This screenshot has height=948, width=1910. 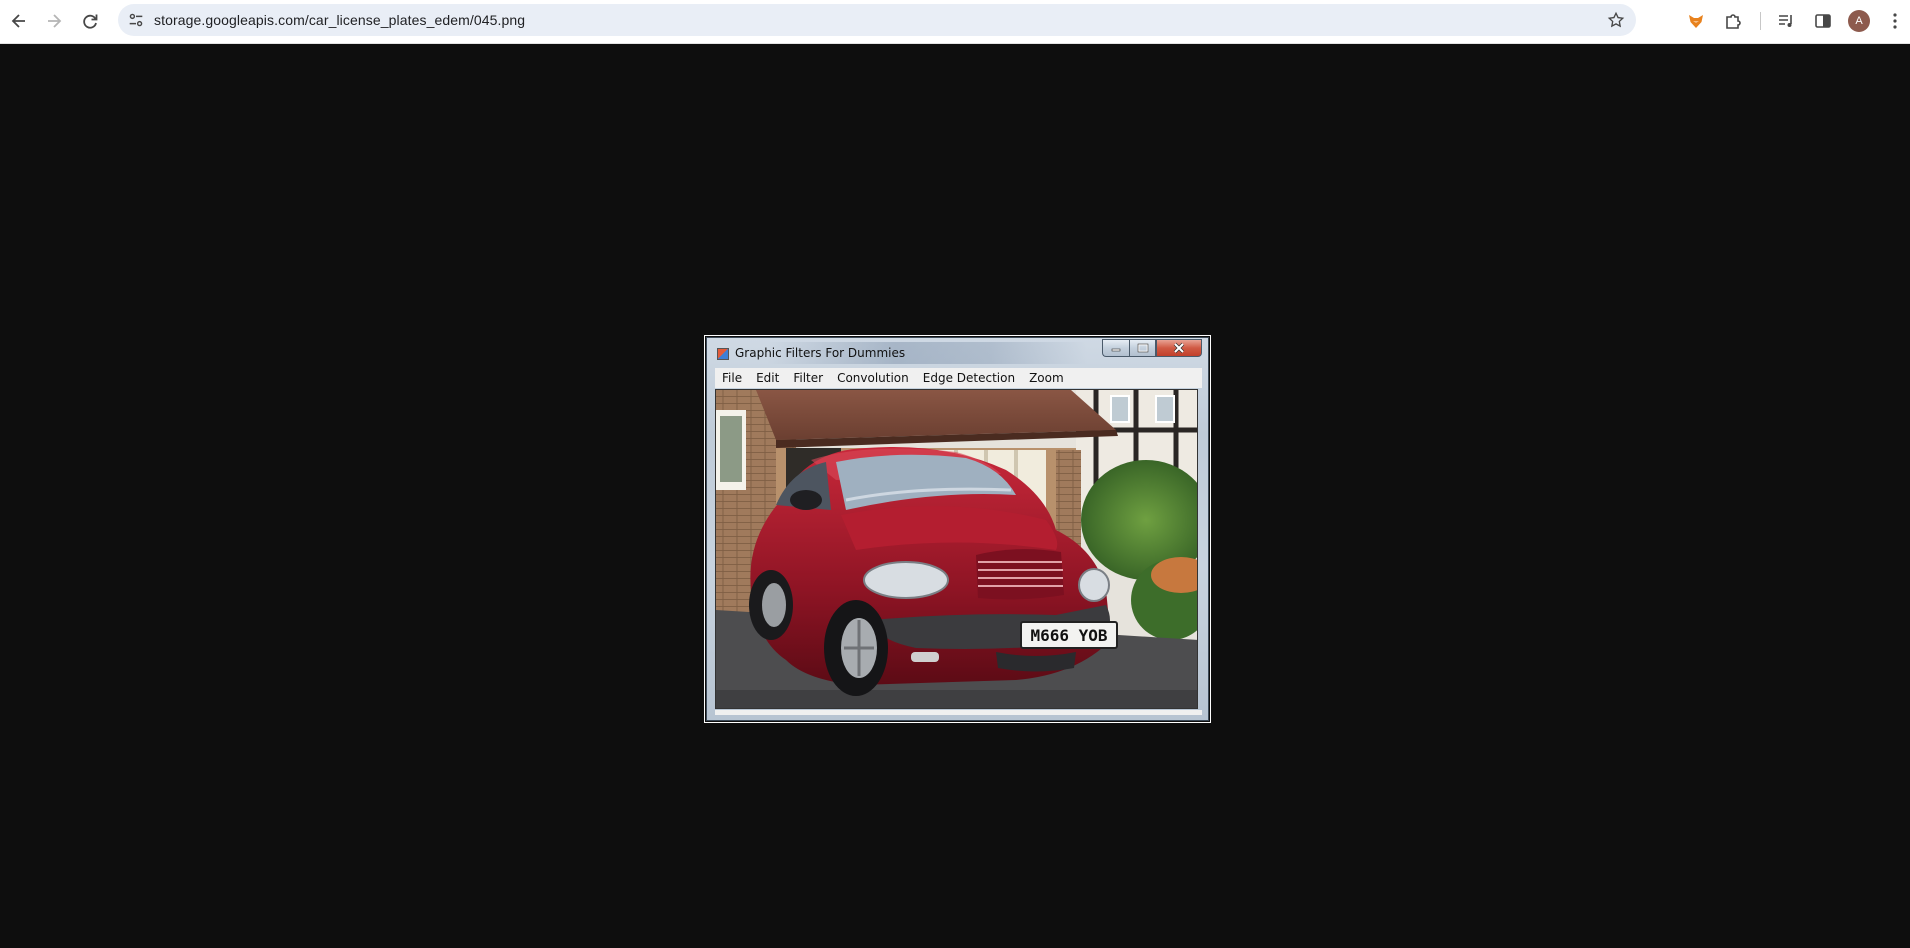 I want to click on menu-file: File, so click(x=732, y=378).